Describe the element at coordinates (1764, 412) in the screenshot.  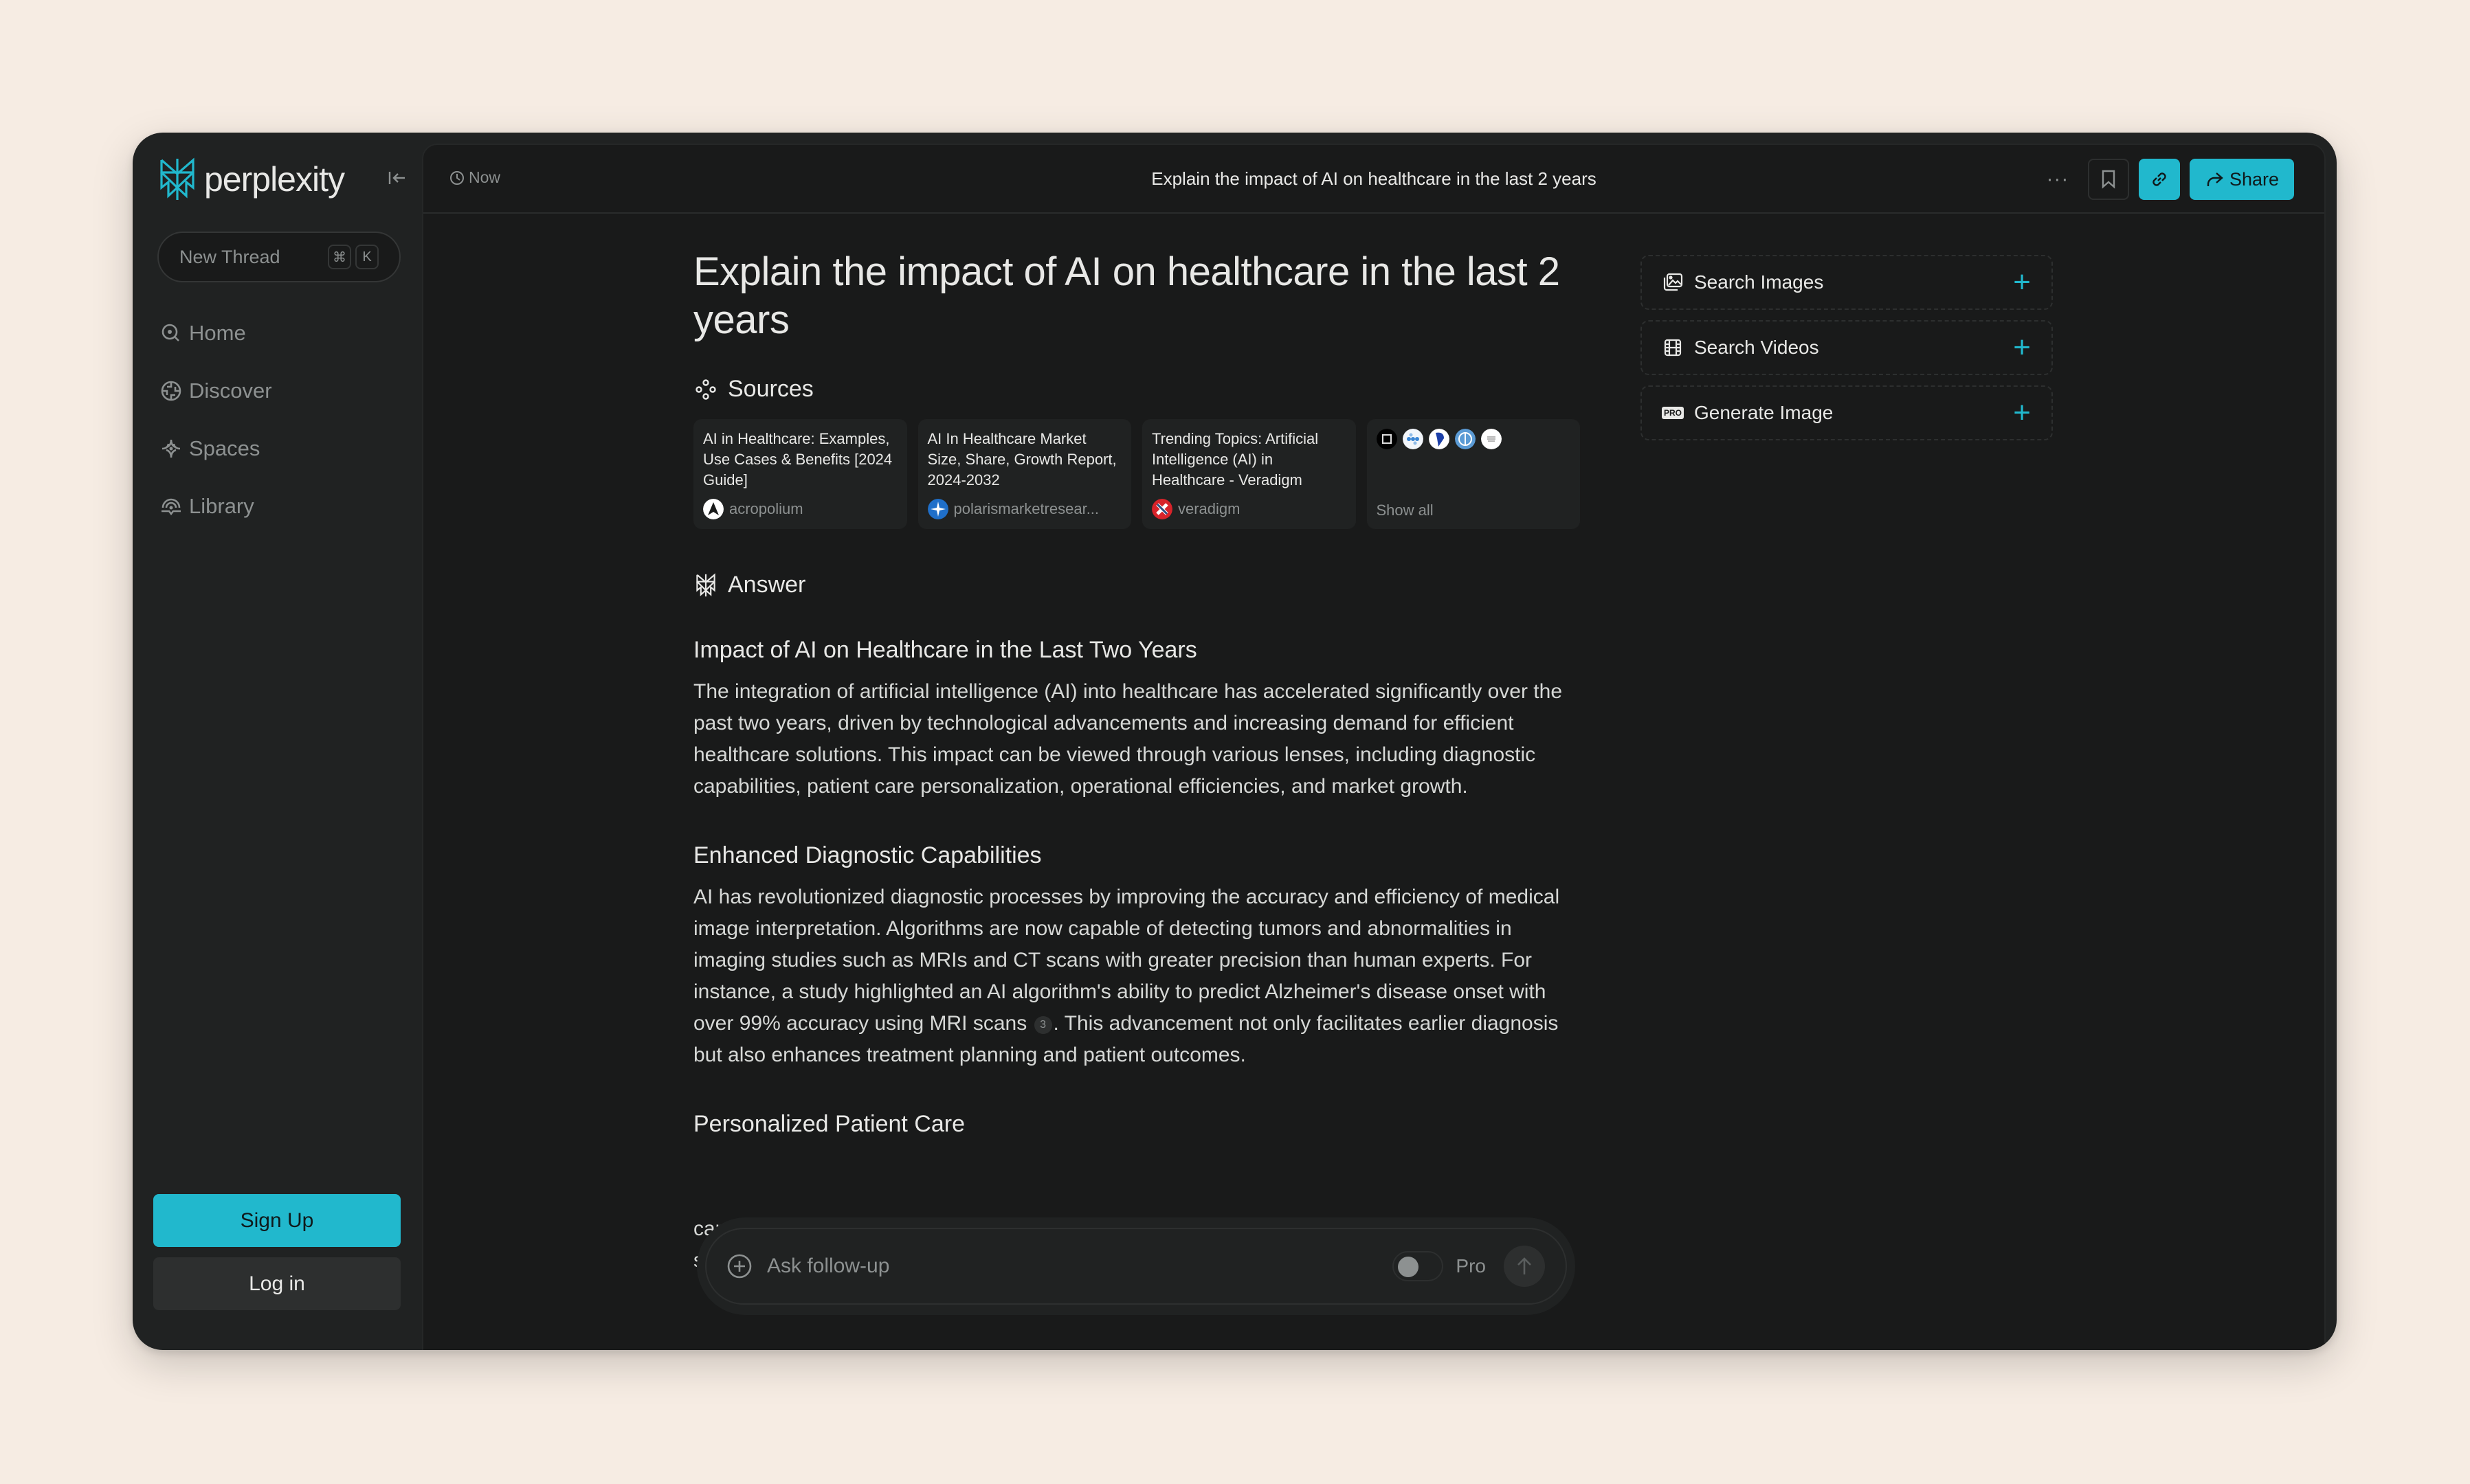
I see `generate-image-label: Generate Image` at that location.